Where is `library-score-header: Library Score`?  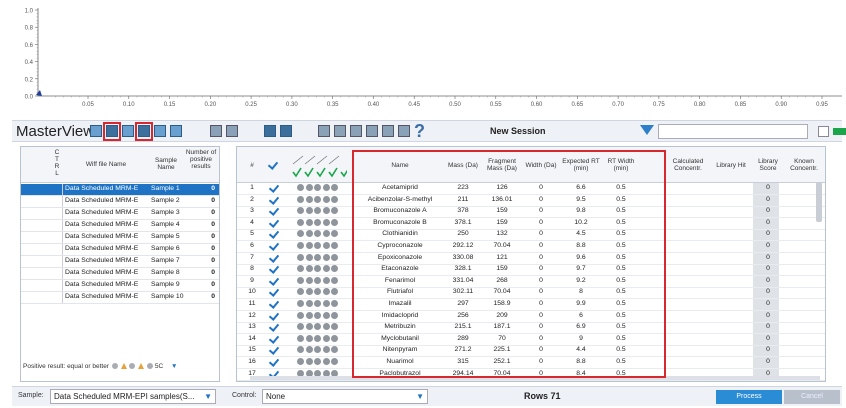
library-score-header: Library Score is located at coordinates (768, 165).